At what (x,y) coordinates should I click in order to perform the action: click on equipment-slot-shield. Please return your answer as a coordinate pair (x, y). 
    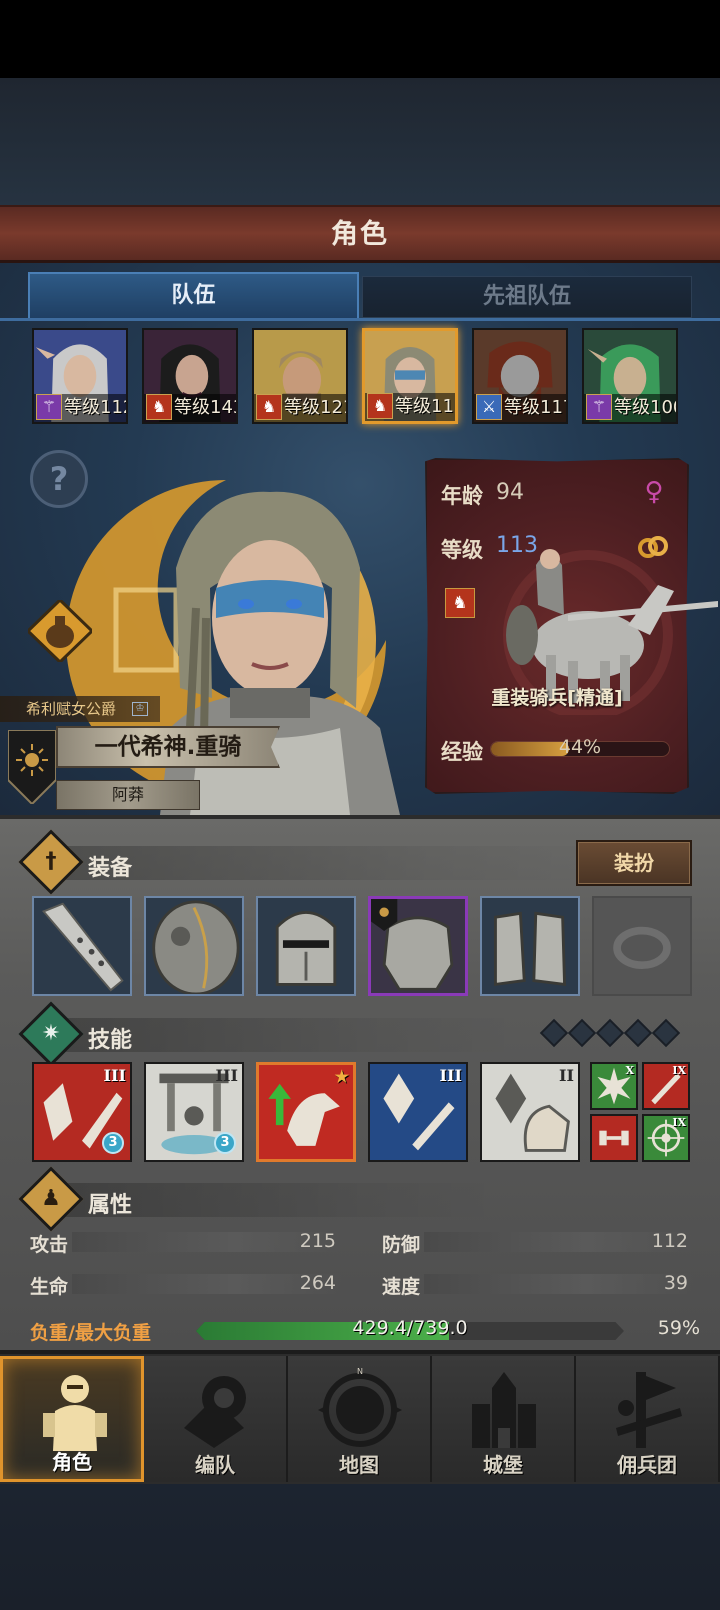
    Looking at the image, I should click on (194, 946).